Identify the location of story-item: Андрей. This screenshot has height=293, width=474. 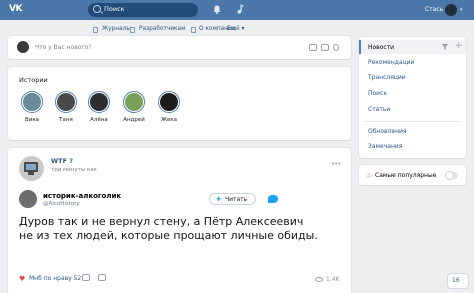
(134, 107).